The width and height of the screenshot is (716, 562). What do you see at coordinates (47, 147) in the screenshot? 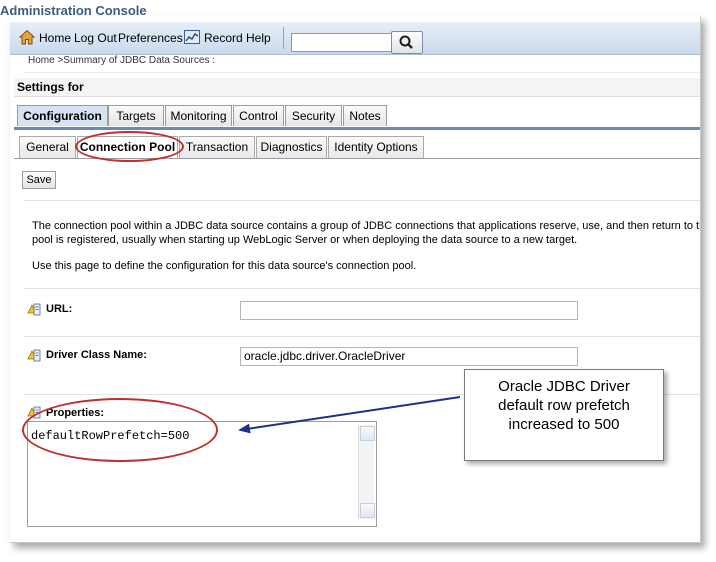
I see `subtab-general: General` at bounding box center [47, 147].